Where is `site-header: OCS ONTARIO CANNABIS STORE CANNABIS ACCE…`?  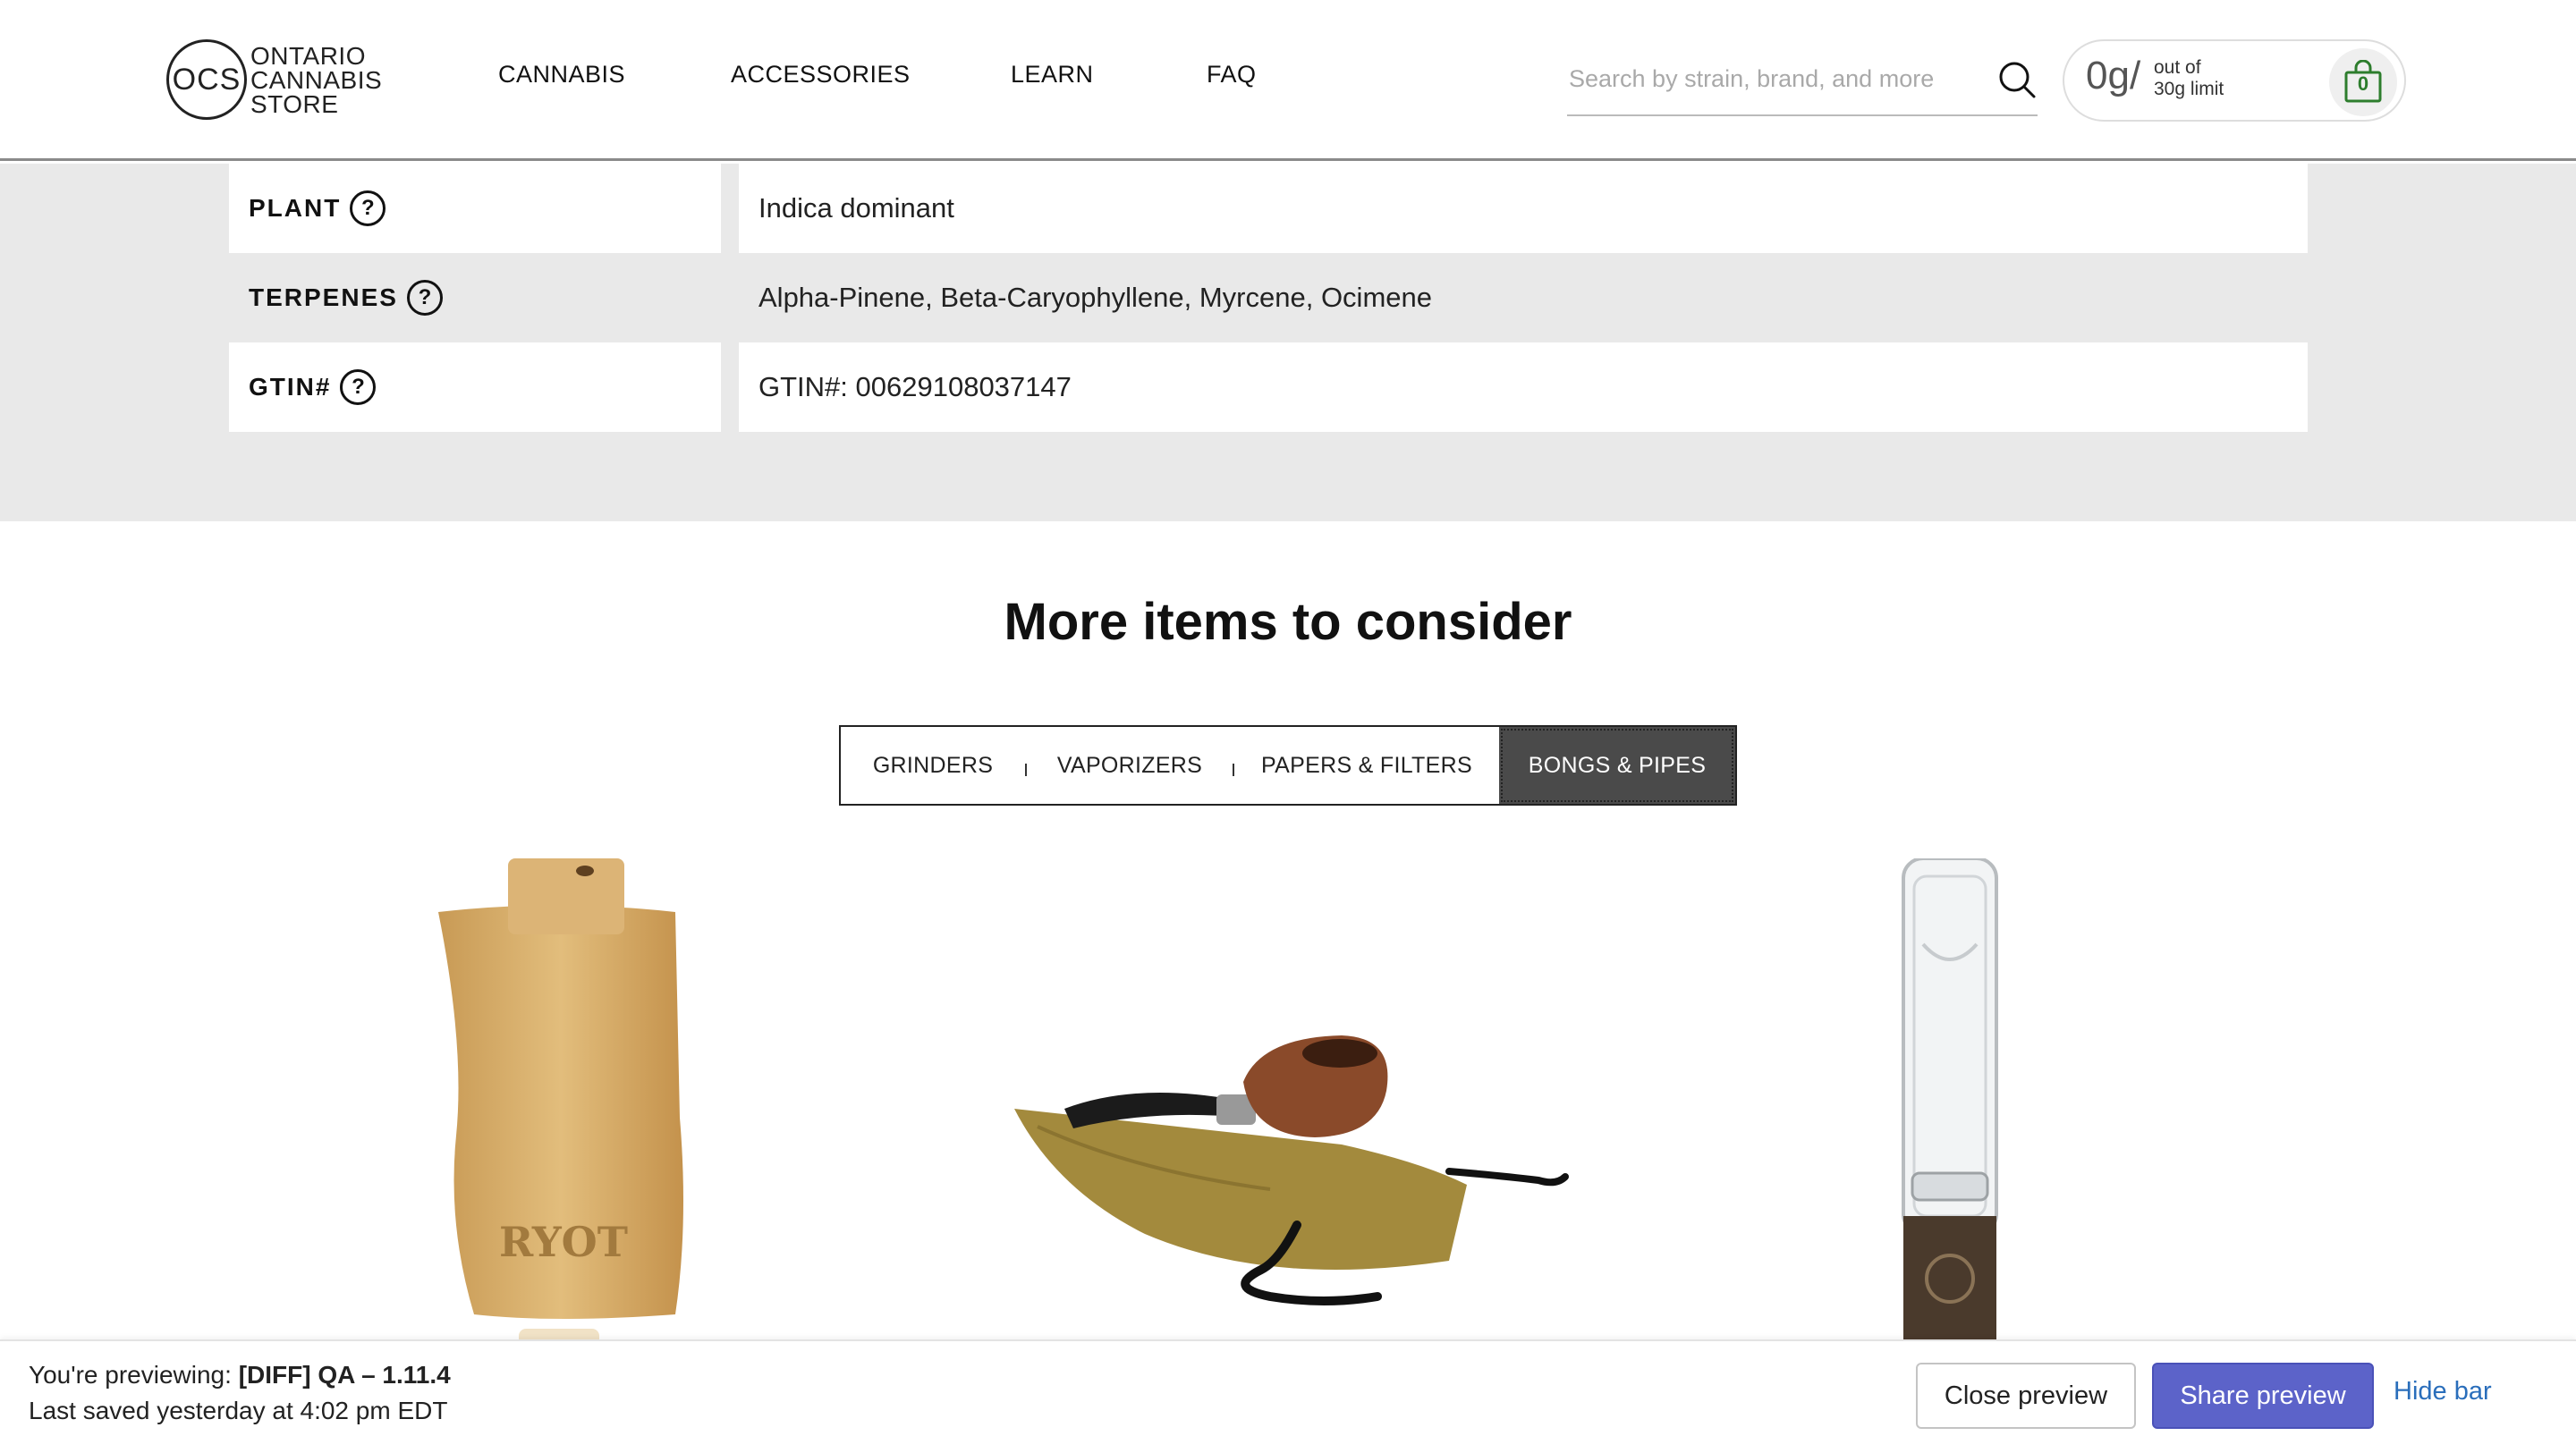 site-header: OCS ONTARIO CANNABIS STORE CANNABIS ACCE… is located at coordinates (1288, 80).